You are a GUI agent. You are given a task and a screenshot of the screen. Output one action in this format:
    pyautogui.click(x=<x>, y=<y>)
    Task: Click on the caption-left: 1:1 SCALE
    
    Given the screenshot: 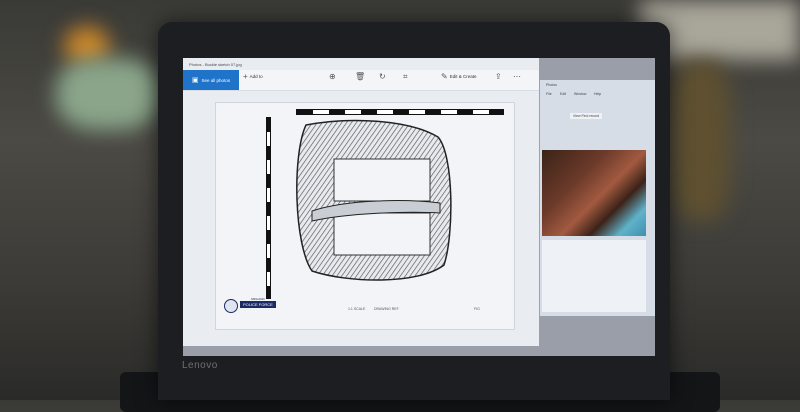 What is the action you would take?
    pyautogui.click(x=357, y=309)
    